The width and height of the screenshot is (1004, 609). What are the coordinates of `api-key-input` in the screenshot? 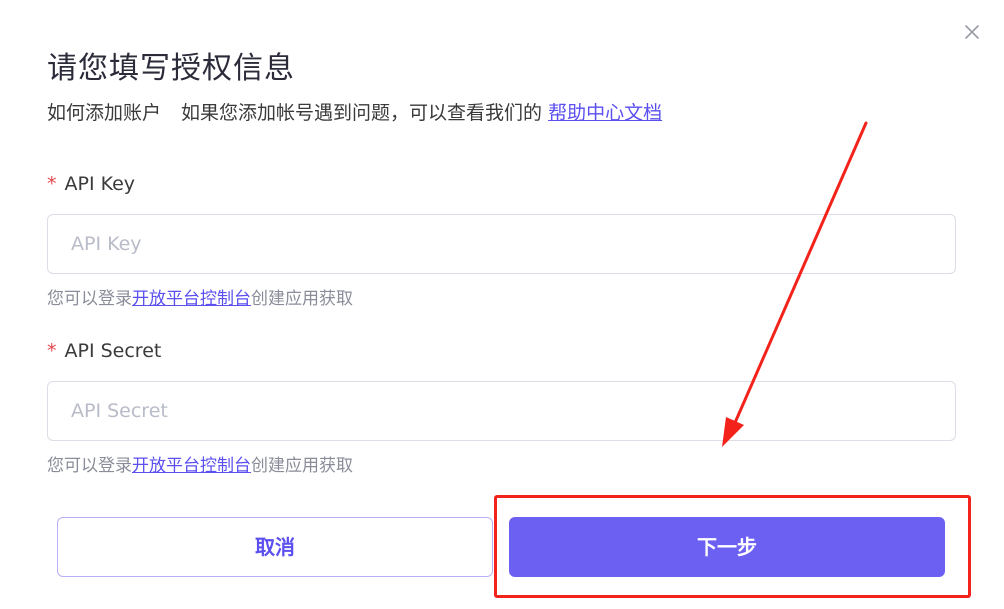 It's located at (501, 244).